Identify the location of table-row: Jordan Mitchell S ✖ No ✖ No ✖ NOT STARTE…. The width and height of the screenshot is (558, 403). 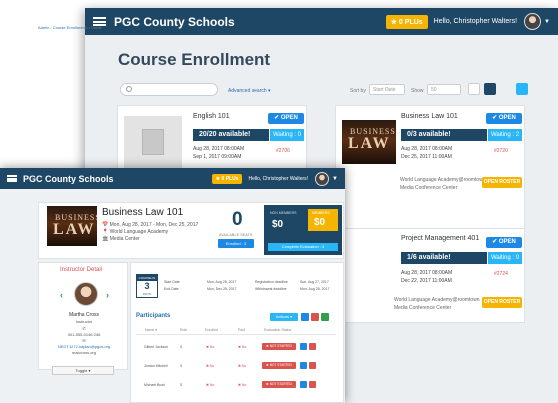
(236, 366).